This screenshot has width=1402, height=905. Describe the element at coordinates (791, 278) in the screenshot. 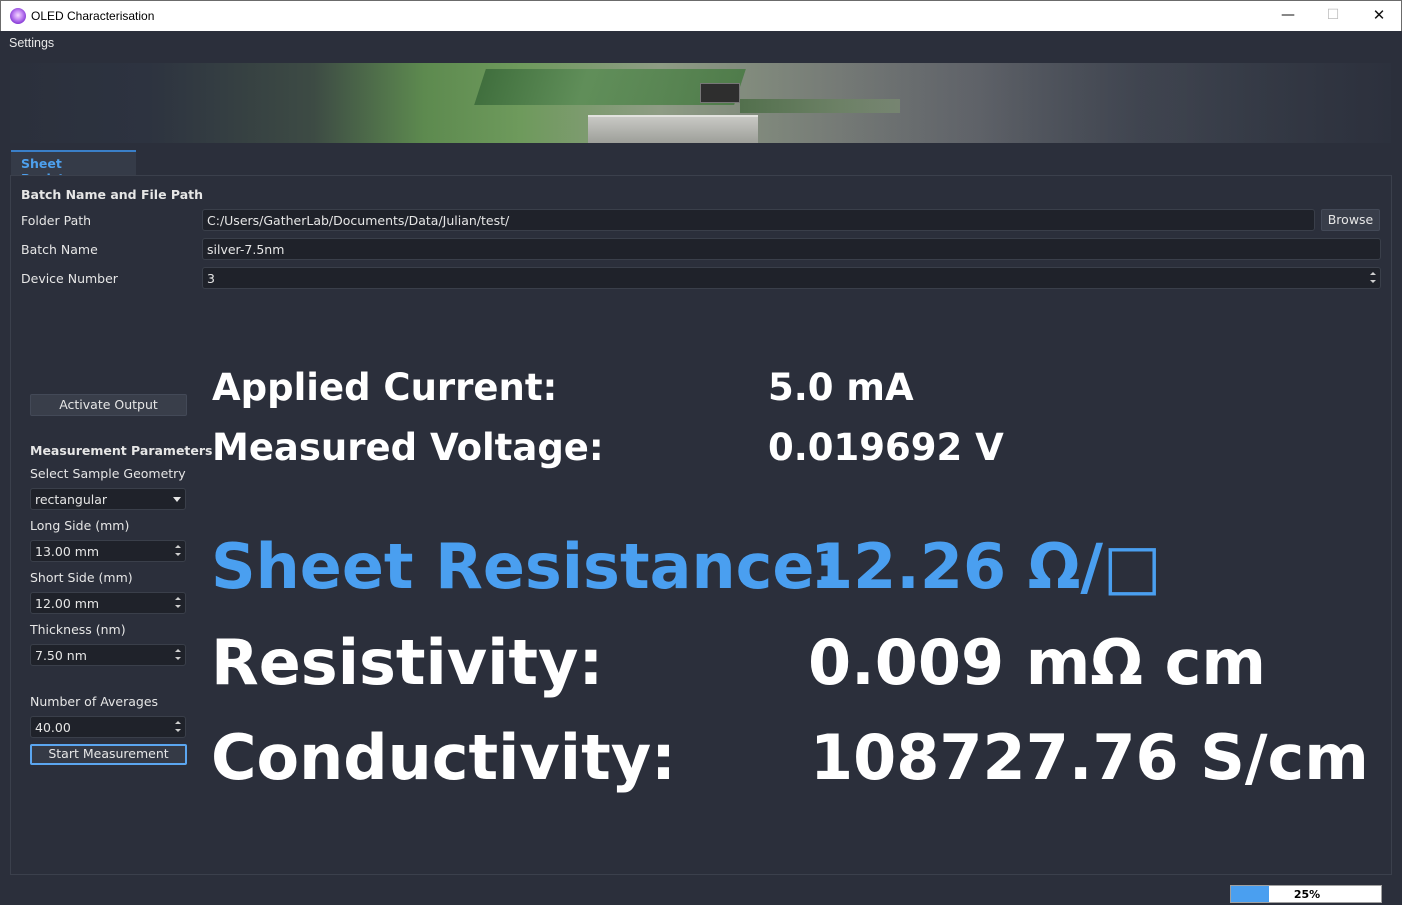

I see `device-number-spinbox: 3` at that location.